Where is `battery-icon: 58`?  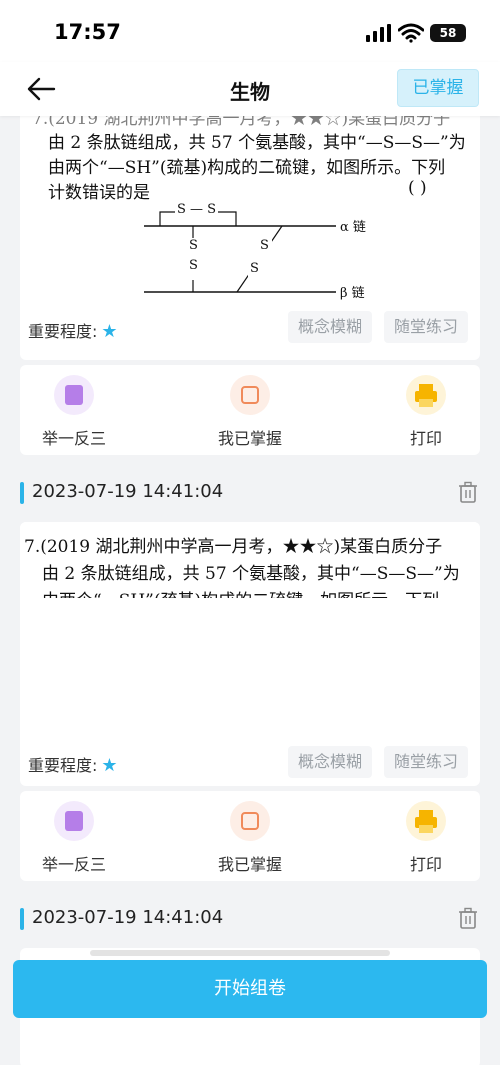 battery-icon: 58 is located at coordinates (448, 33).